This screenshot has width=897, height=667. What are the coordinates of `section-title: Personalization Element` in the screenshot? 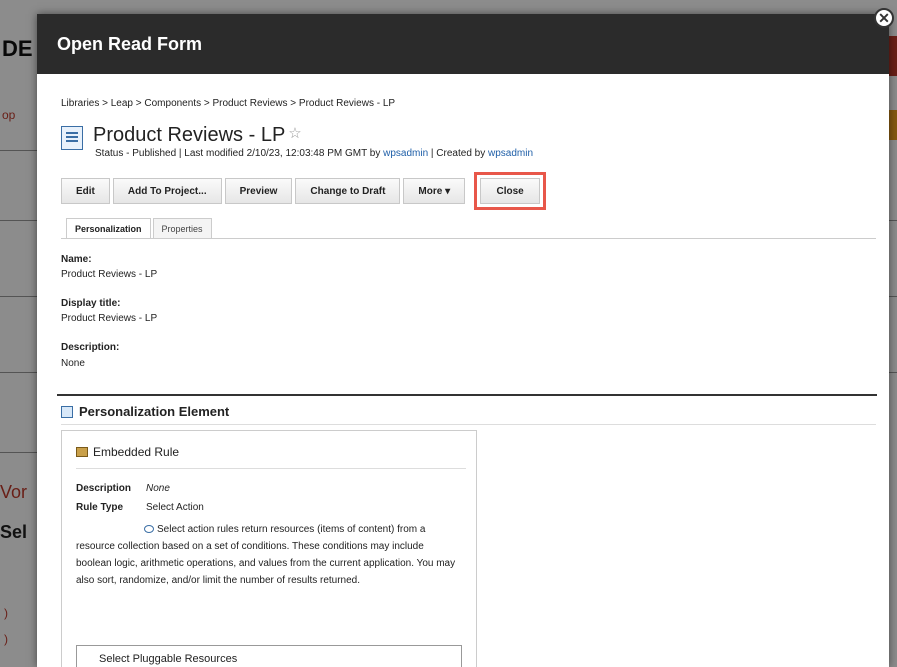 It's located at (154, 411).